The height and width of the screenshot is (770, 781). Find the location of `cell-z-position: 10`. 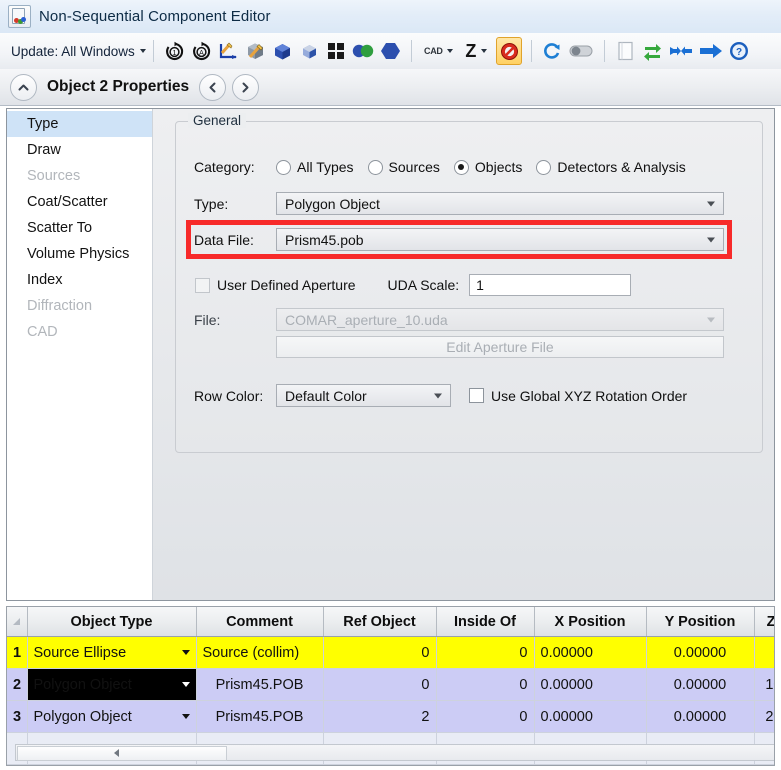

cell-z-position: 10 is located at coordinates (764, 684).